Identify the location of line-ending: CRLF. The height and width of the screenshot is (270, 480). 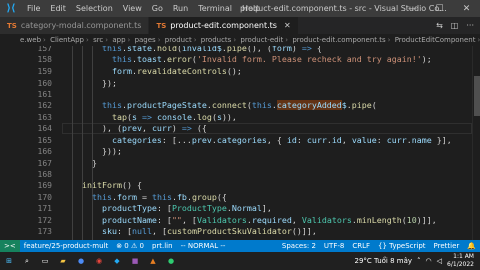
(361, 246).